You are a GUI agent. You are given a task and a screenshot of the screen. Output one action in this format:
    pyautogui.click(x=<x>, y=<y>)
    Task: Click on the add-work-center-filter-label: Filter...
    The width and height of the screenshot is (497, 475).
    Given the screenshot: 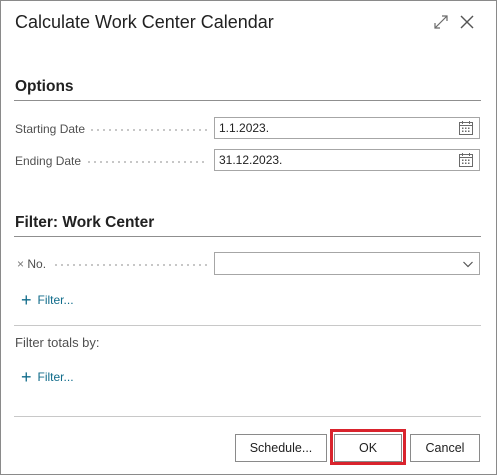 What is the action you would take?
    pyautogui.click(x=55, y=300)
    